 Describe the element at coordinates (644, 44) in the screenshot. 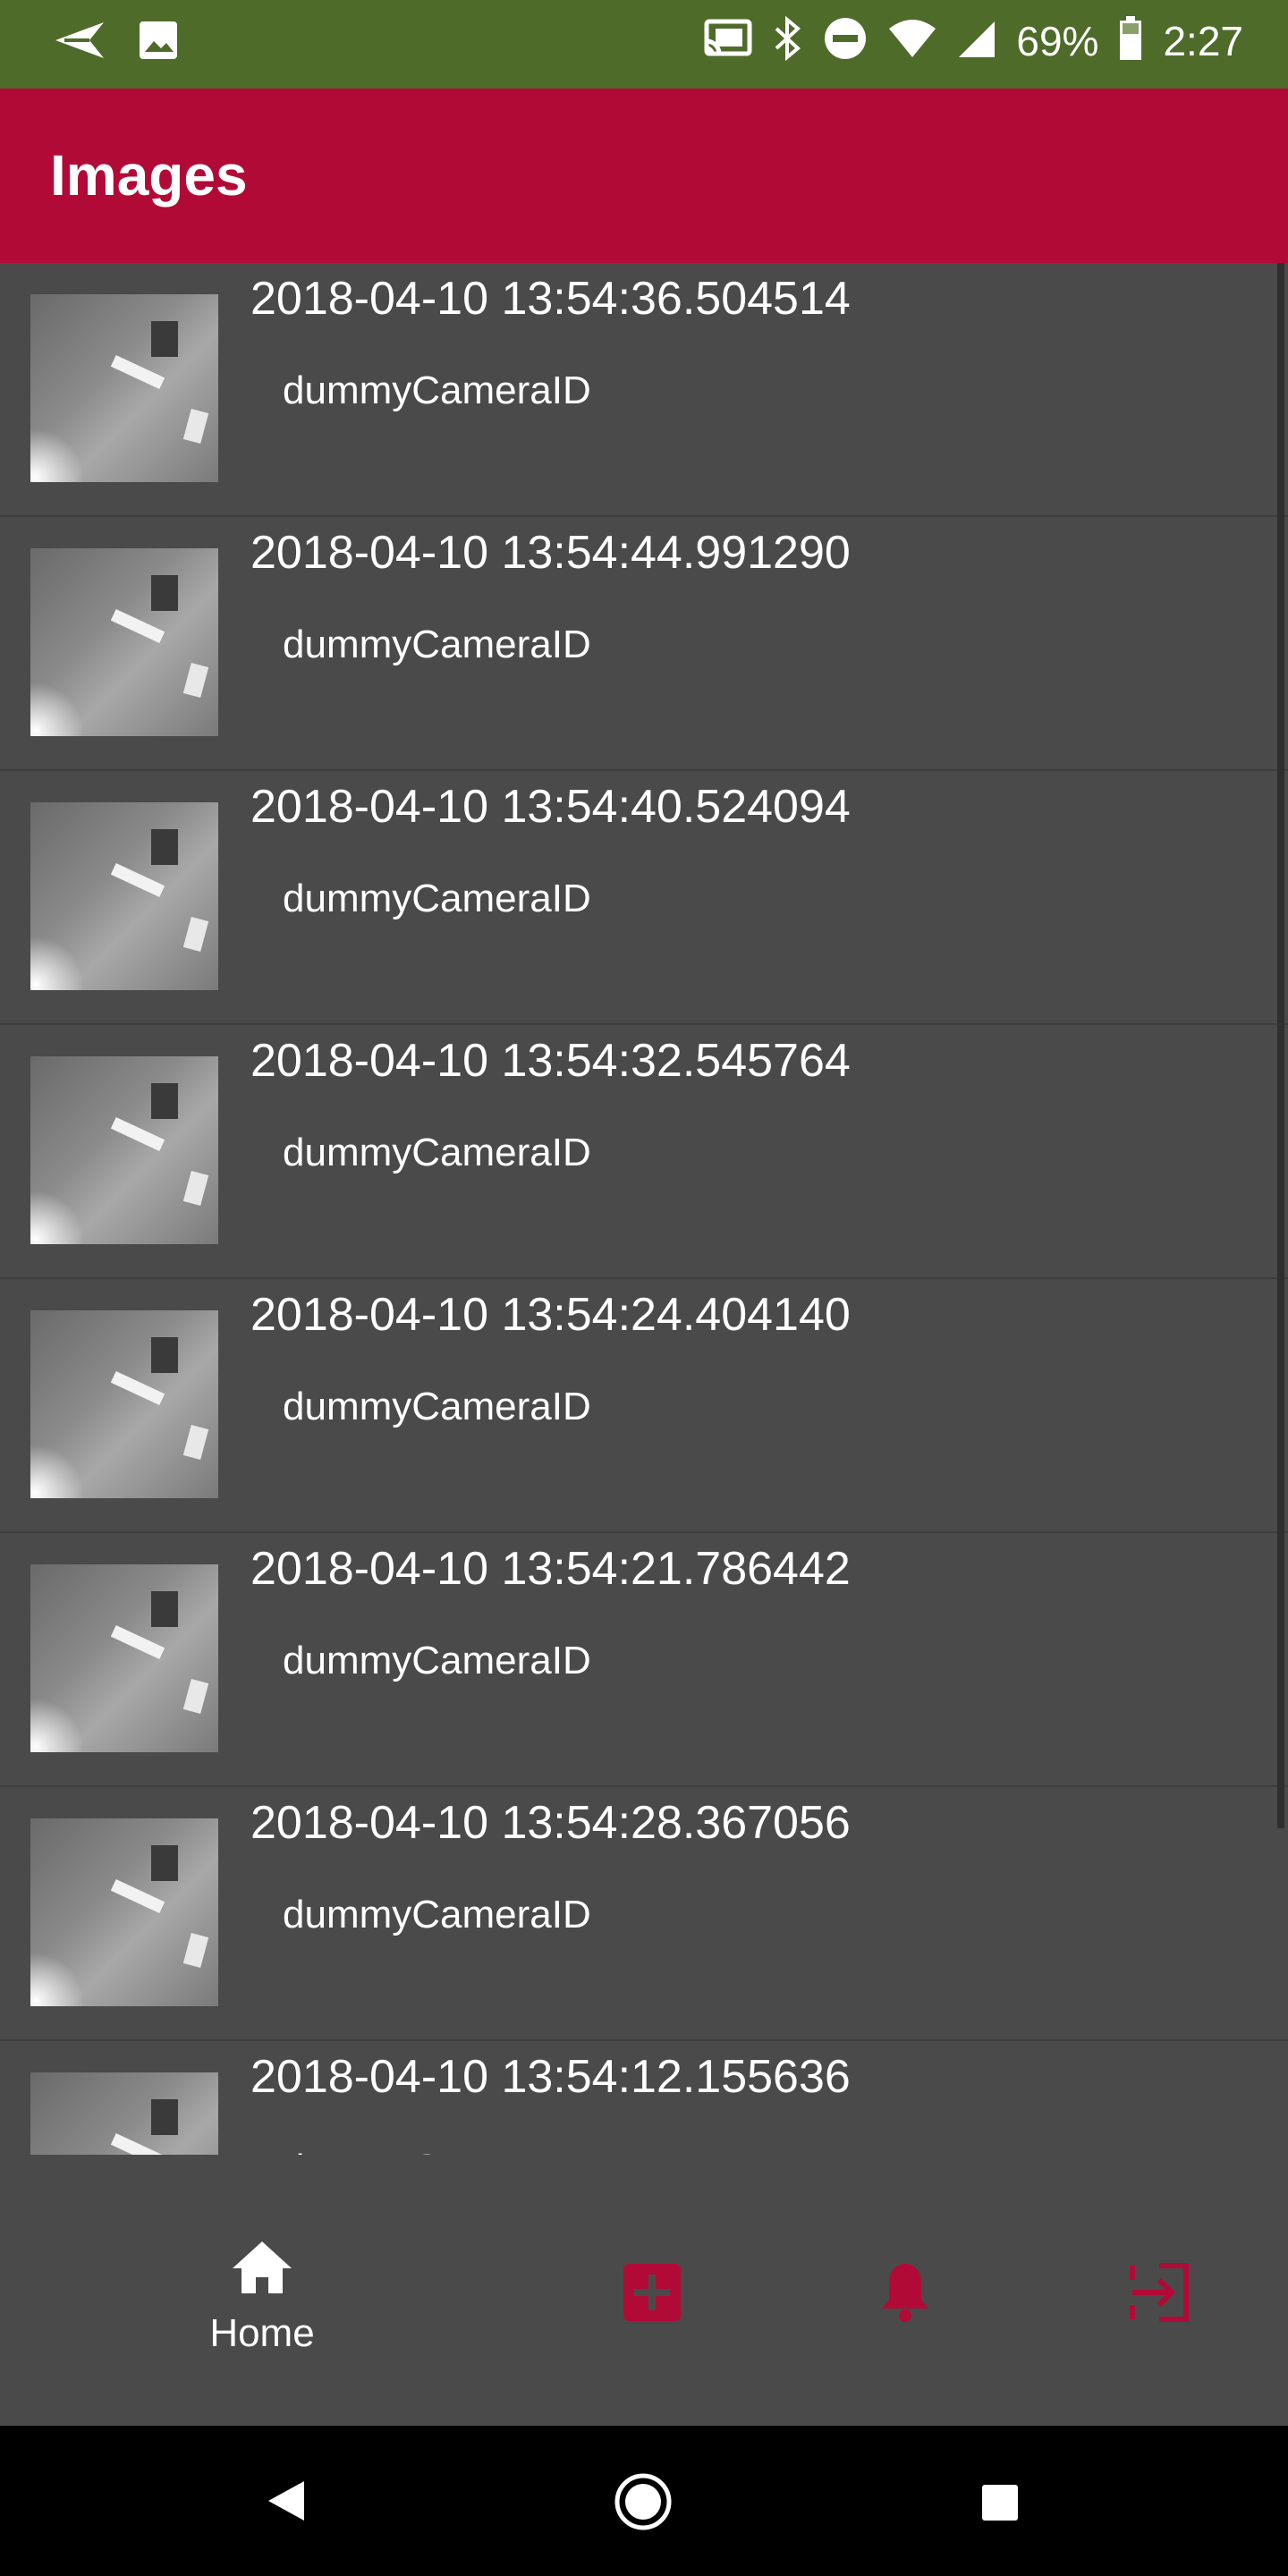

I see `status-bar: 69% 2:27` at that location.